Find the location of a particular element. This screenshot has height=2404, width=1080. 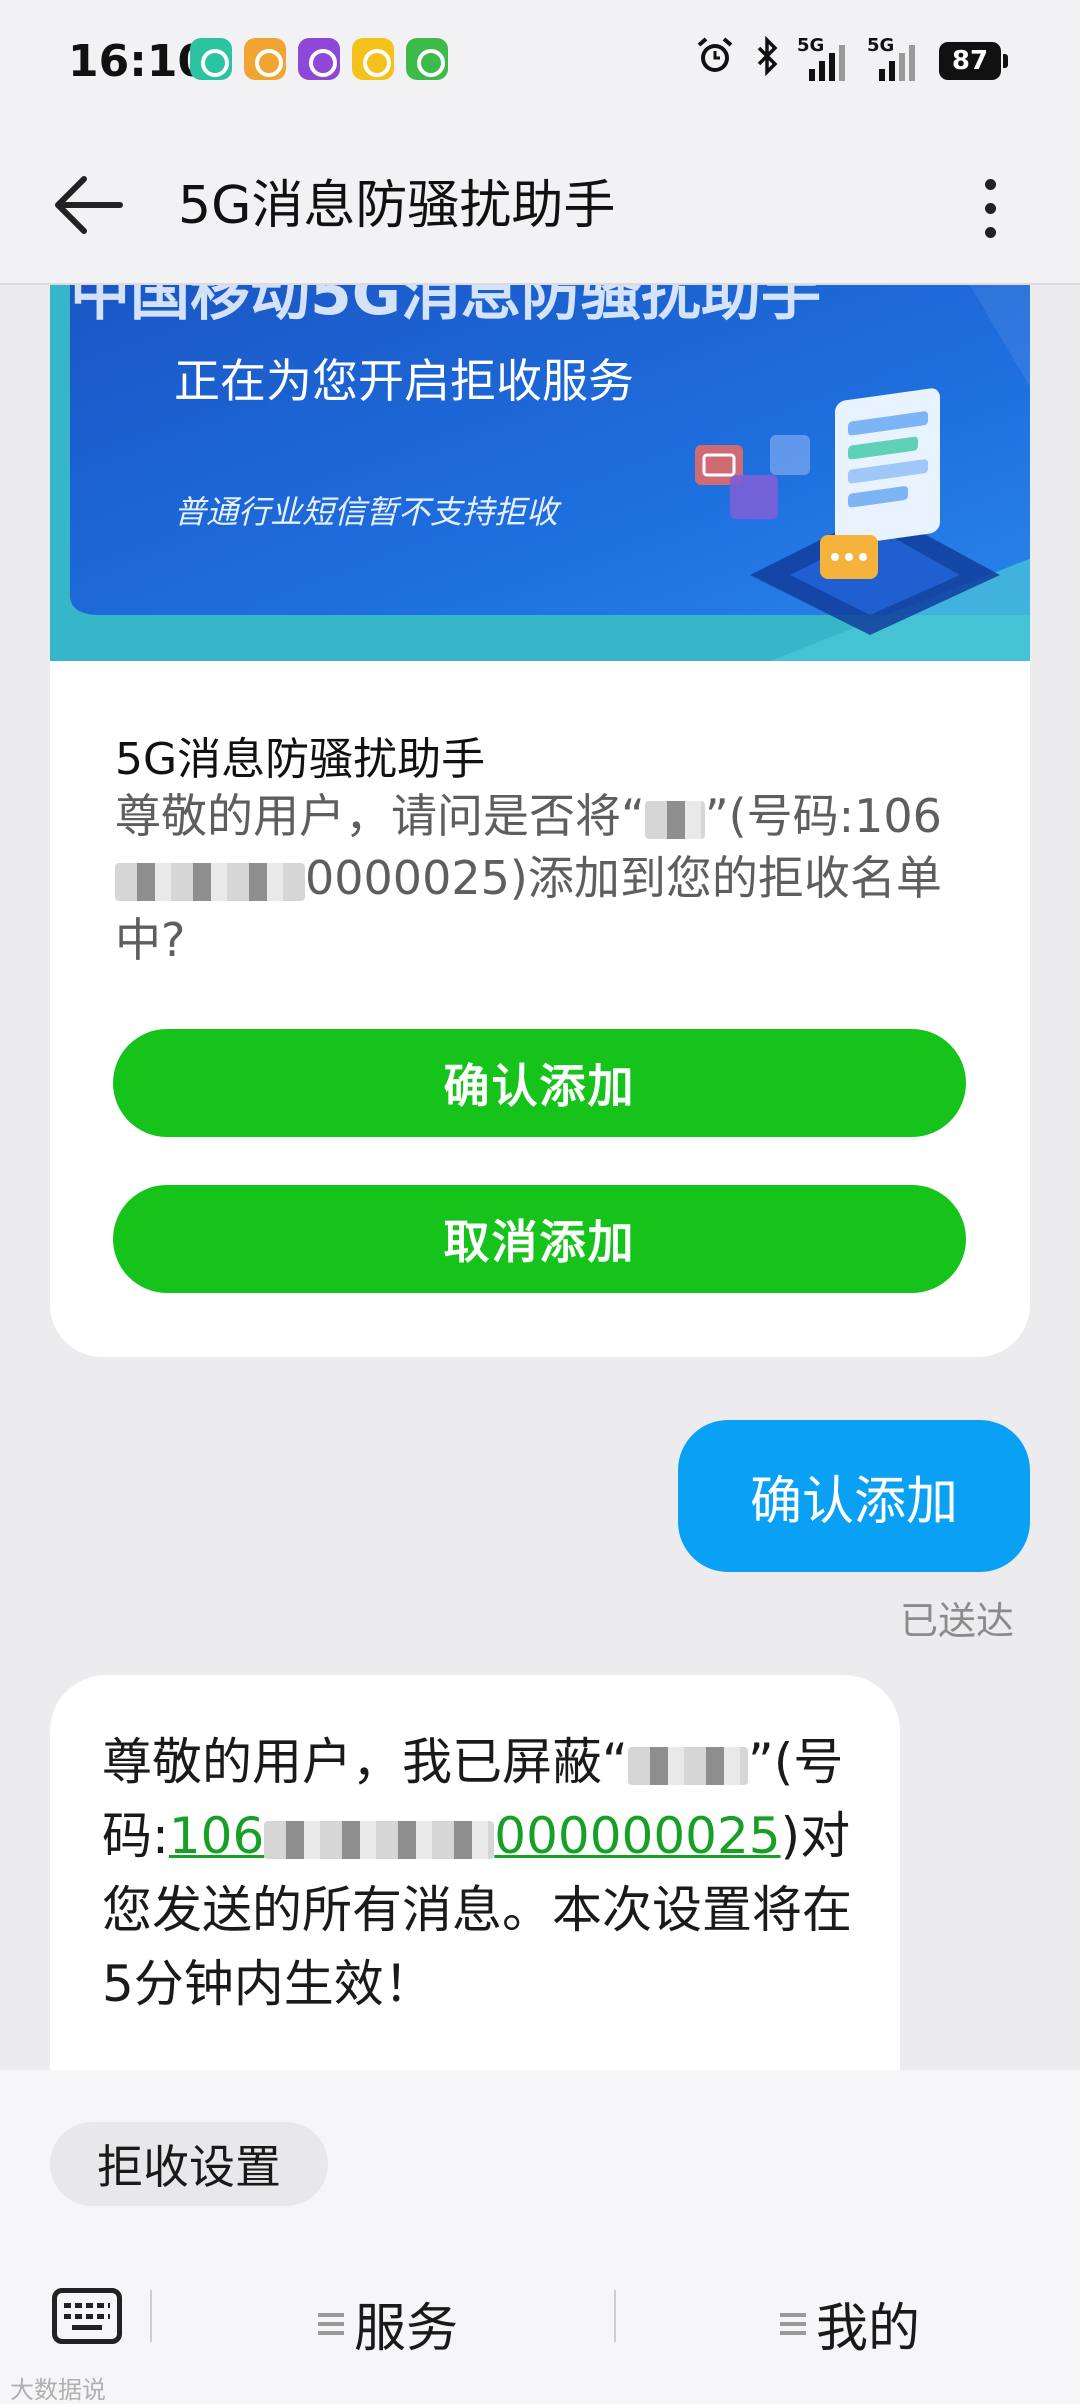

reject-settings-chip: 拒收设置 is located at coordinates (189, 2164).